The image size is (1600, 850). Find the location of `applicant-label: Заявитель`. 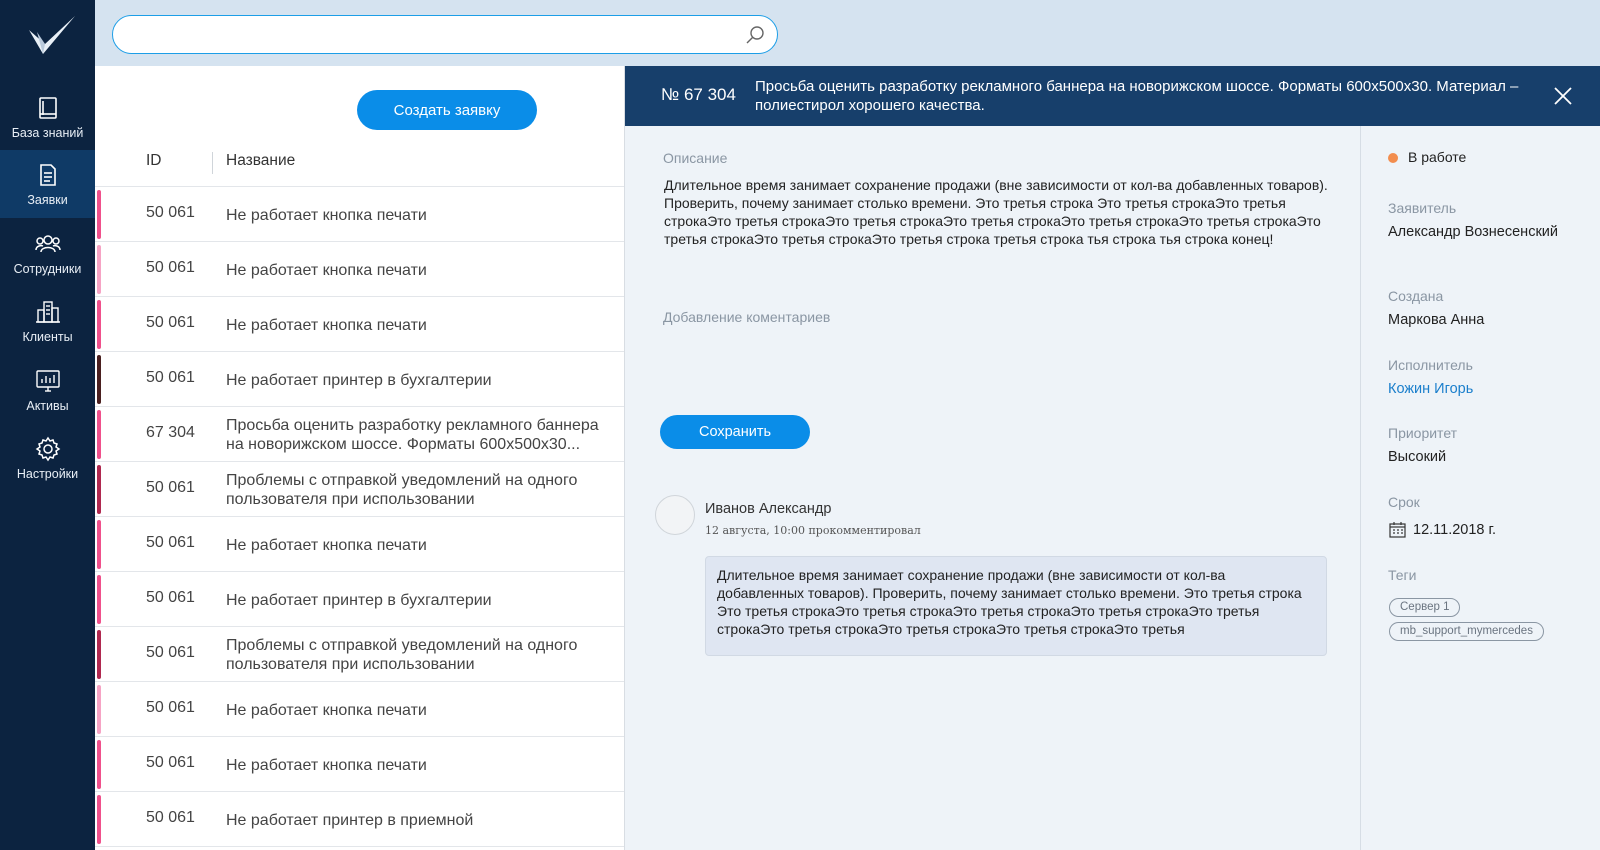

applicant-label: Заявитель is located at coordinates (1422, 208).